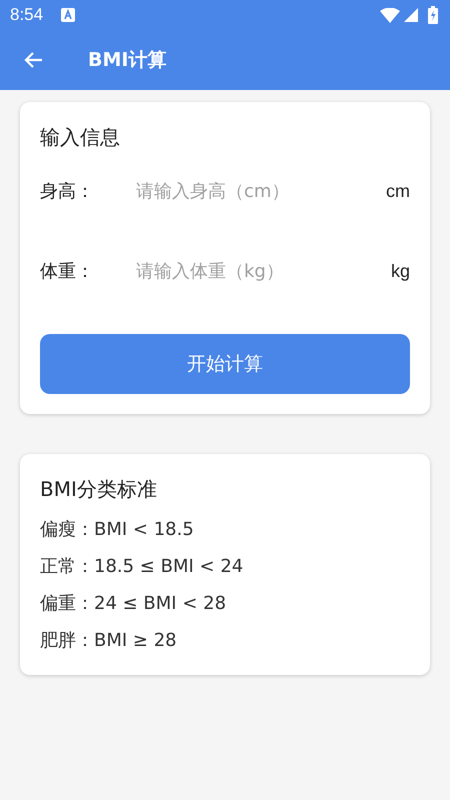 The width and height of the screenshot is (450, 800). I want to click on input-field: 请输入身高（cm）, so click(261, 191).